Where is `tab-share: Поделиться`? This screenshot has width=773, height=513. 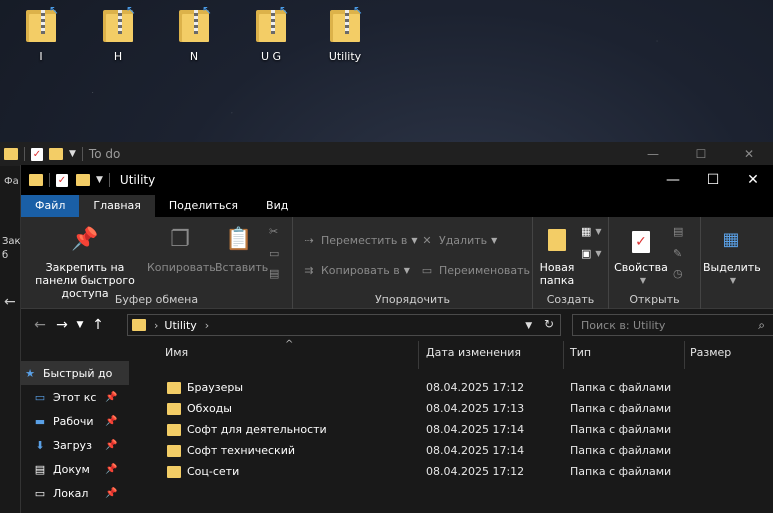
tab-share: Поделиться is located at coordinates (203, 206).